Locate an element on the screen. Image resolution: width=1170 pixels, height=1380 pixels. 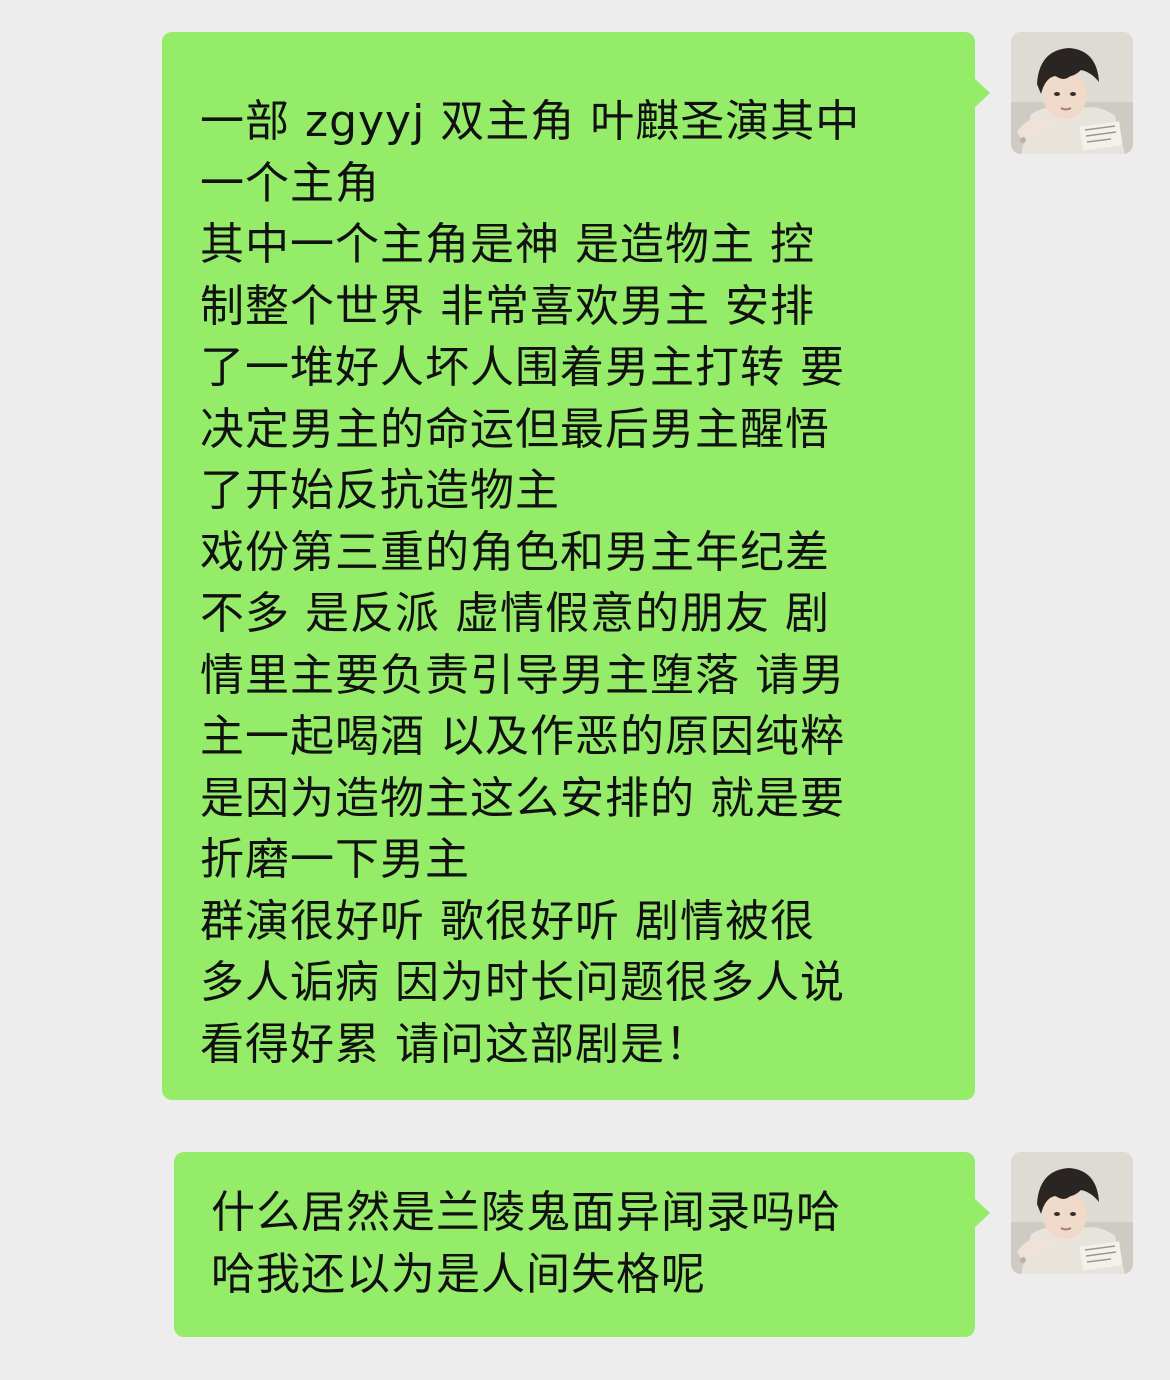
message-line: 制整个世界 非常喜欢男主 安排 is located at coordinates (507, 306).